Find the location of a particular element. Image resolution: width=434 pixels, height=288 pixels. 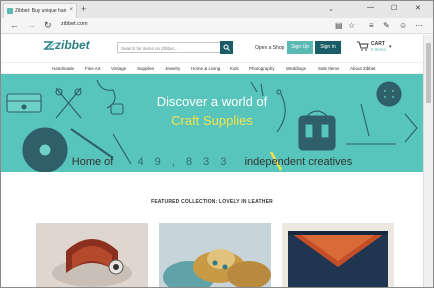

share-icon: ☺ is located at coordinates (403, 25).